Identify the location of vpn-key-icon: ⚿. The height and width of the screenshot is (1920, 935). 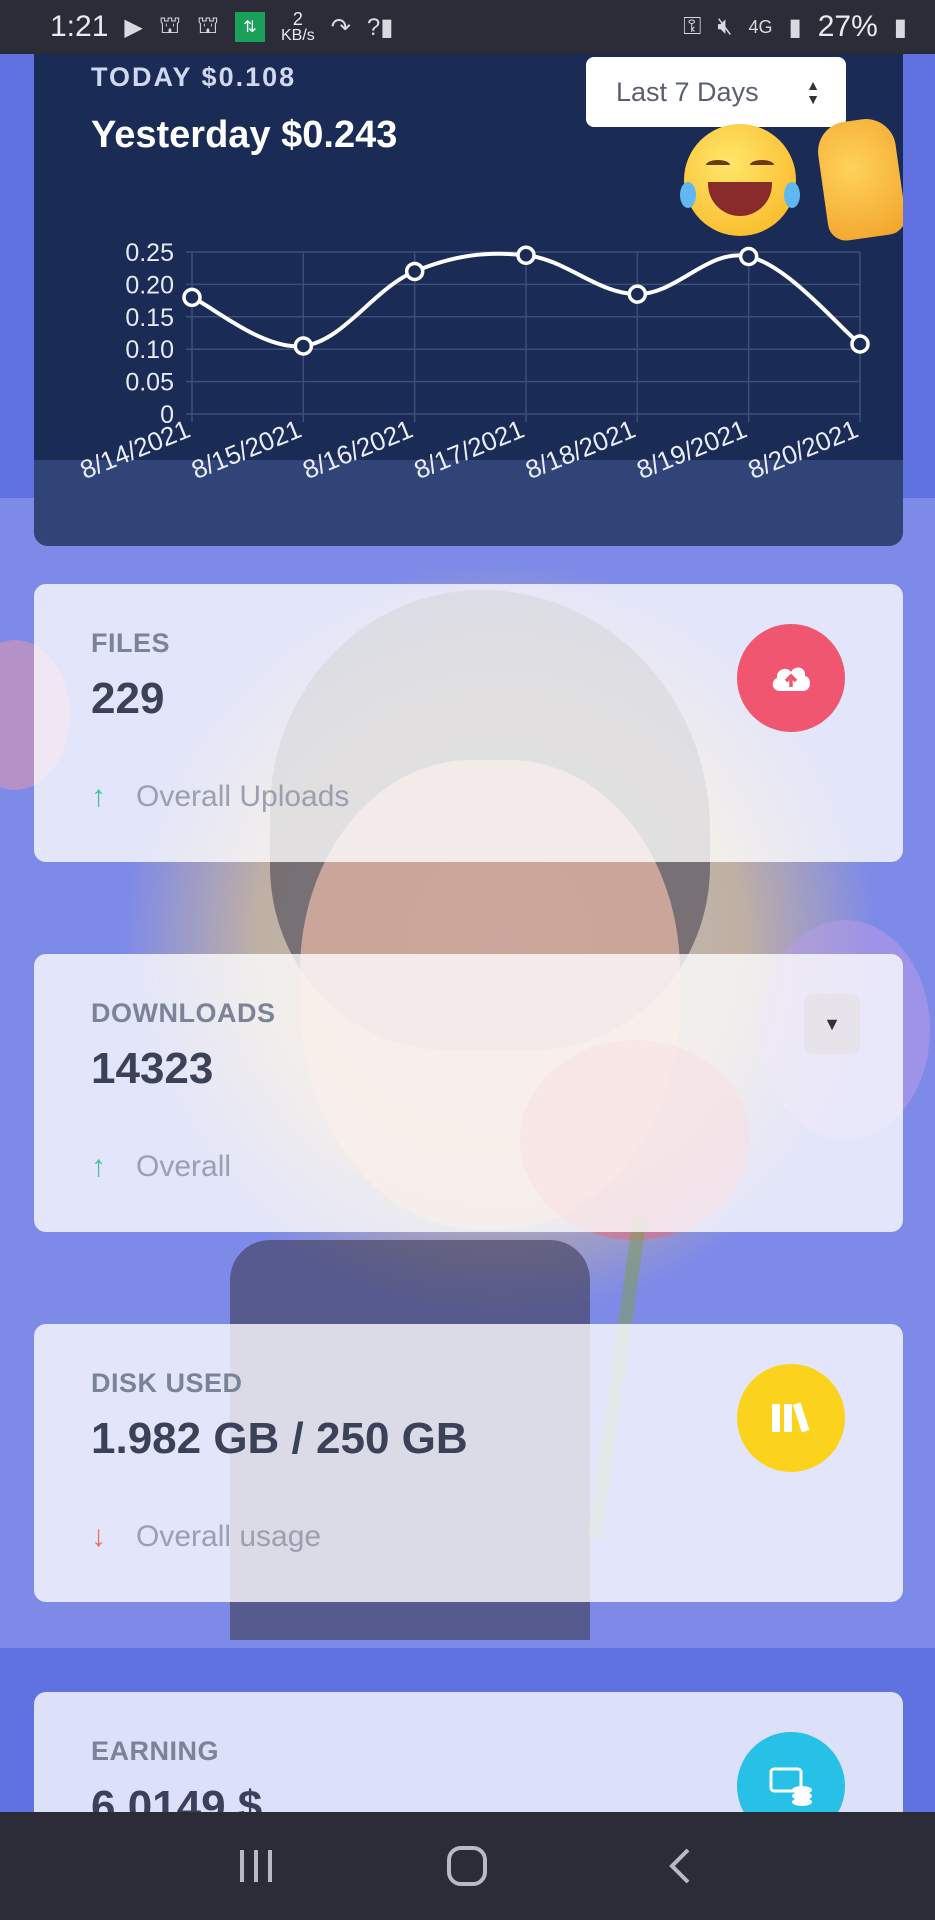
(692, 26).